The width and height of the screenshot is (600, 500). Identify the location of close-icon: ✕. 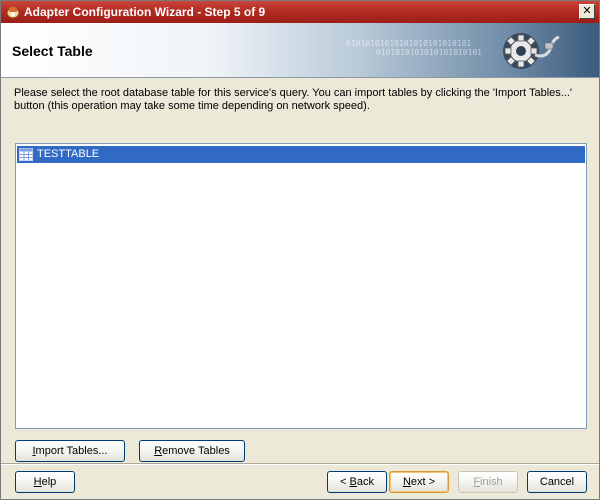
(587, 11).